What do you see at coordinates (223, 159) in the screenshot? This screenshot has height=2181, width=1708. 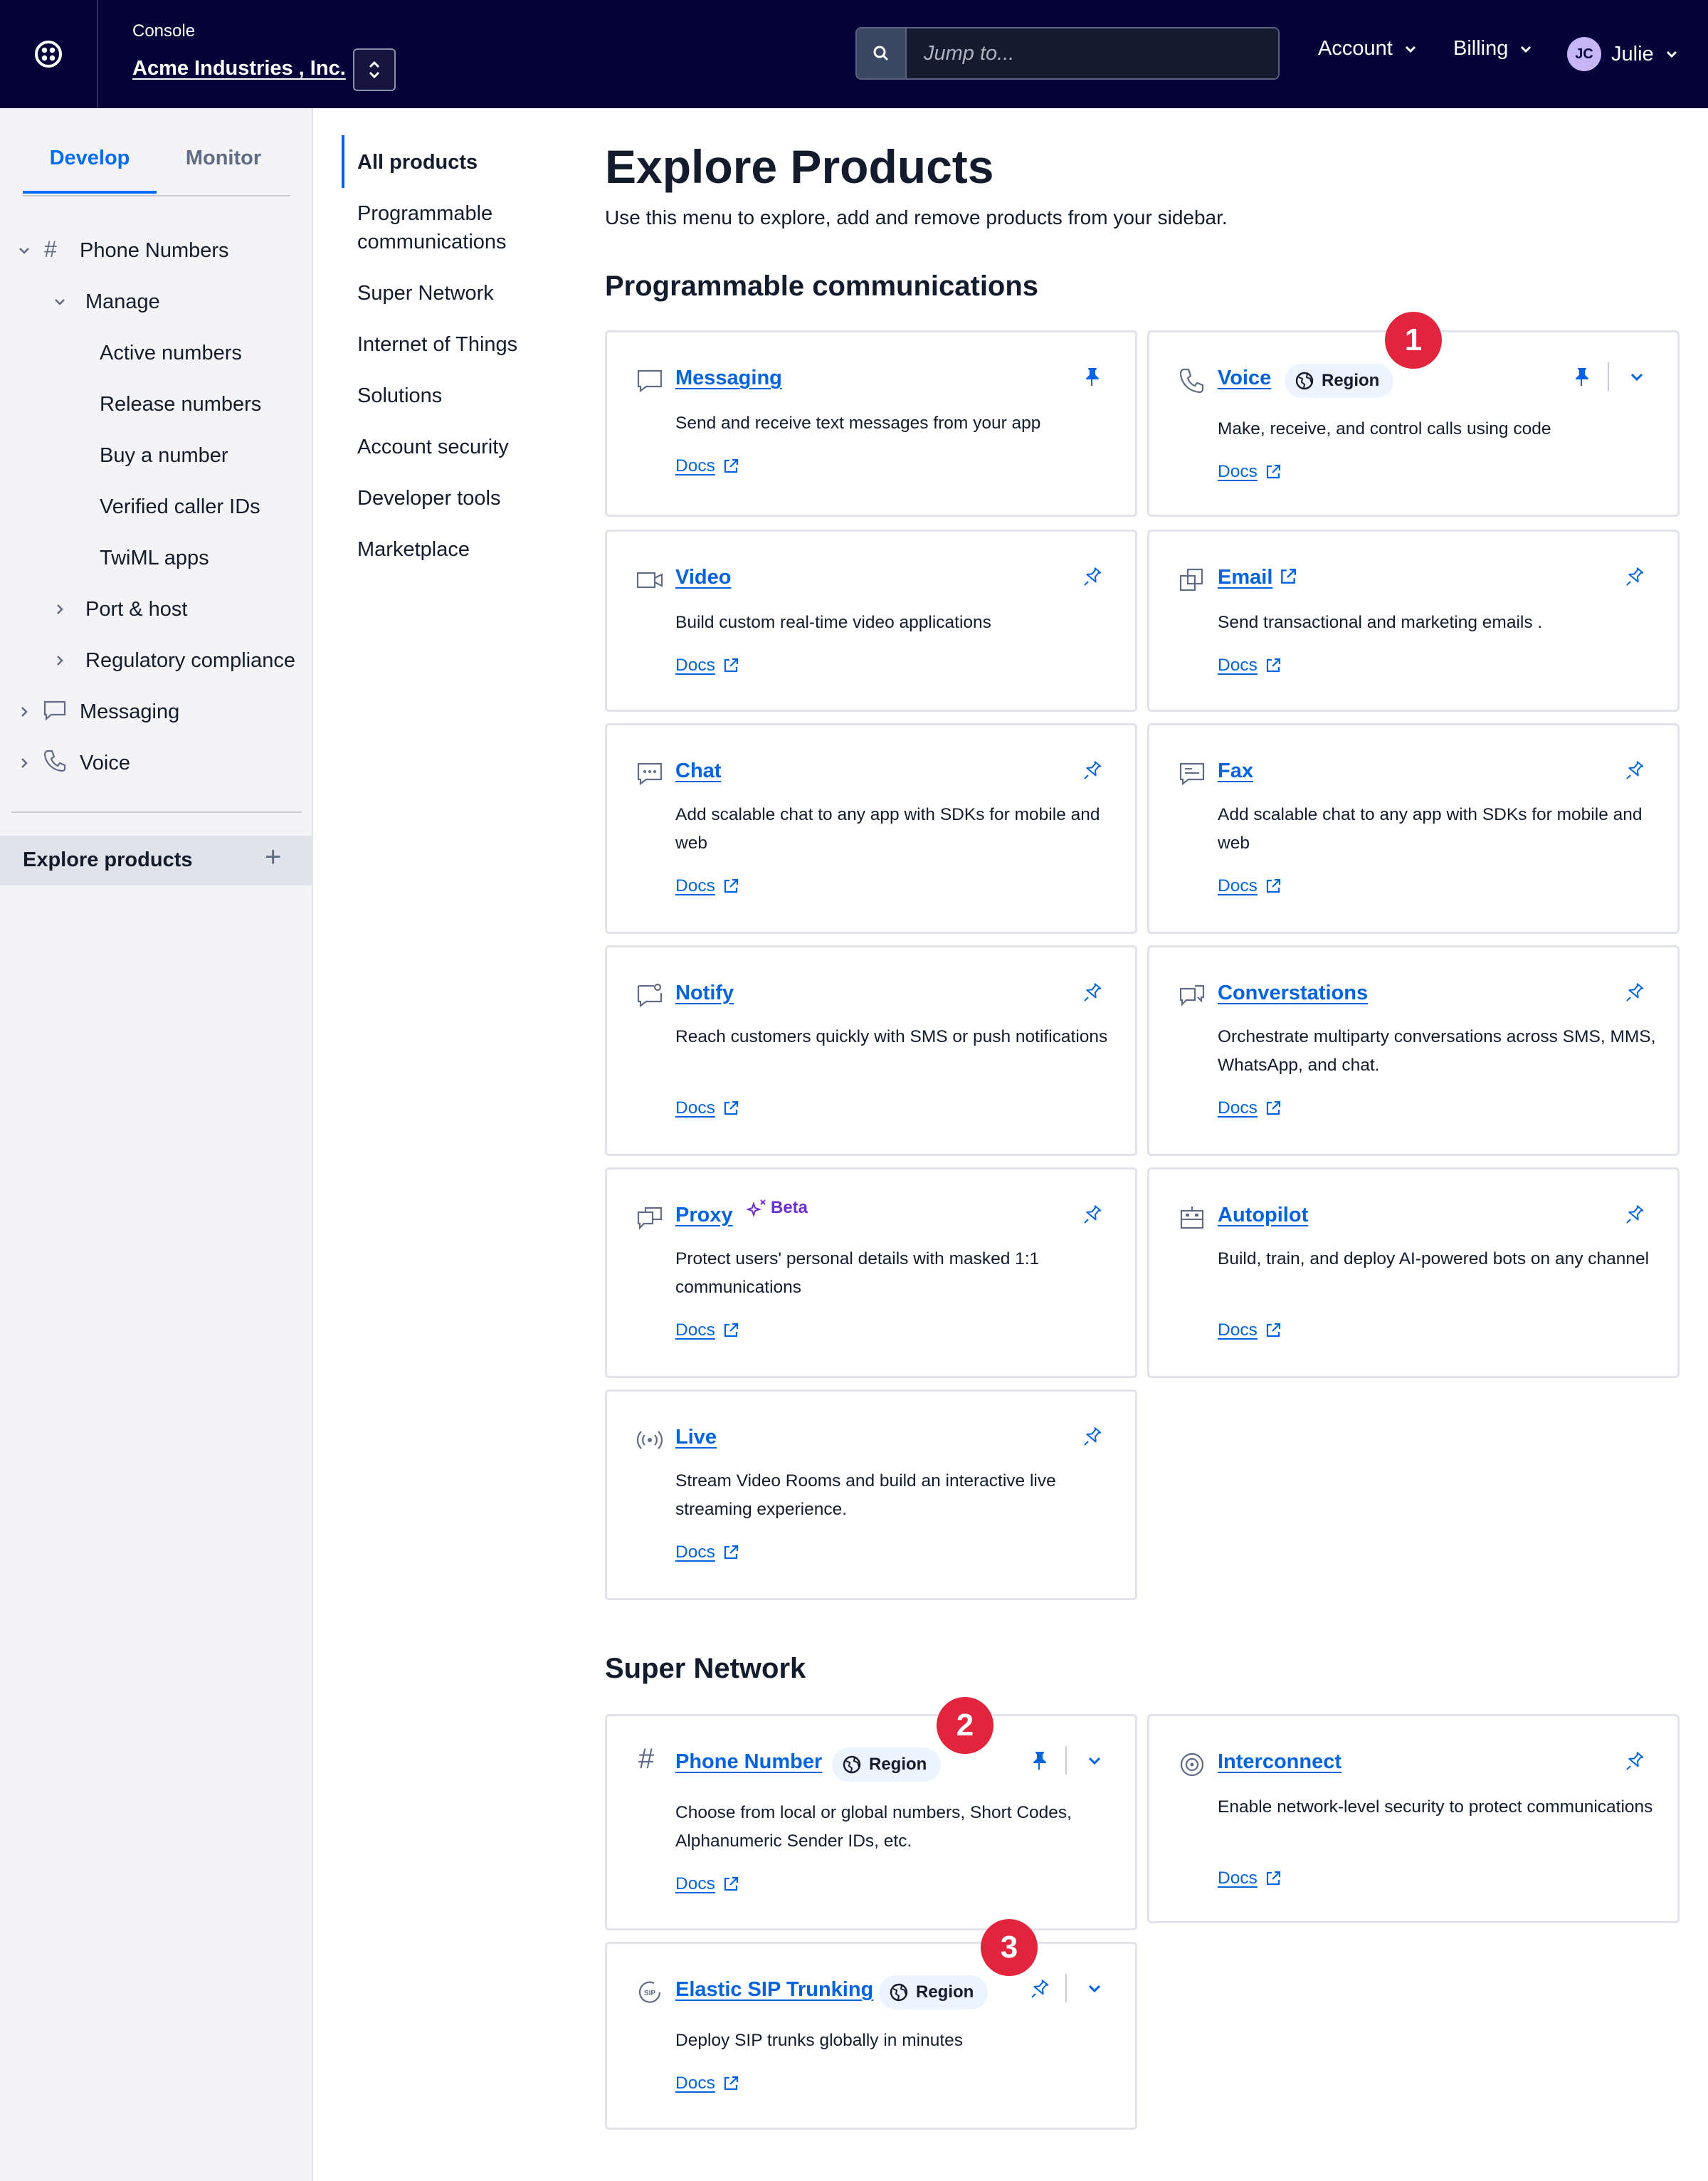 I see `tab-monitor: Monitor` at bounding box center [223, 159].